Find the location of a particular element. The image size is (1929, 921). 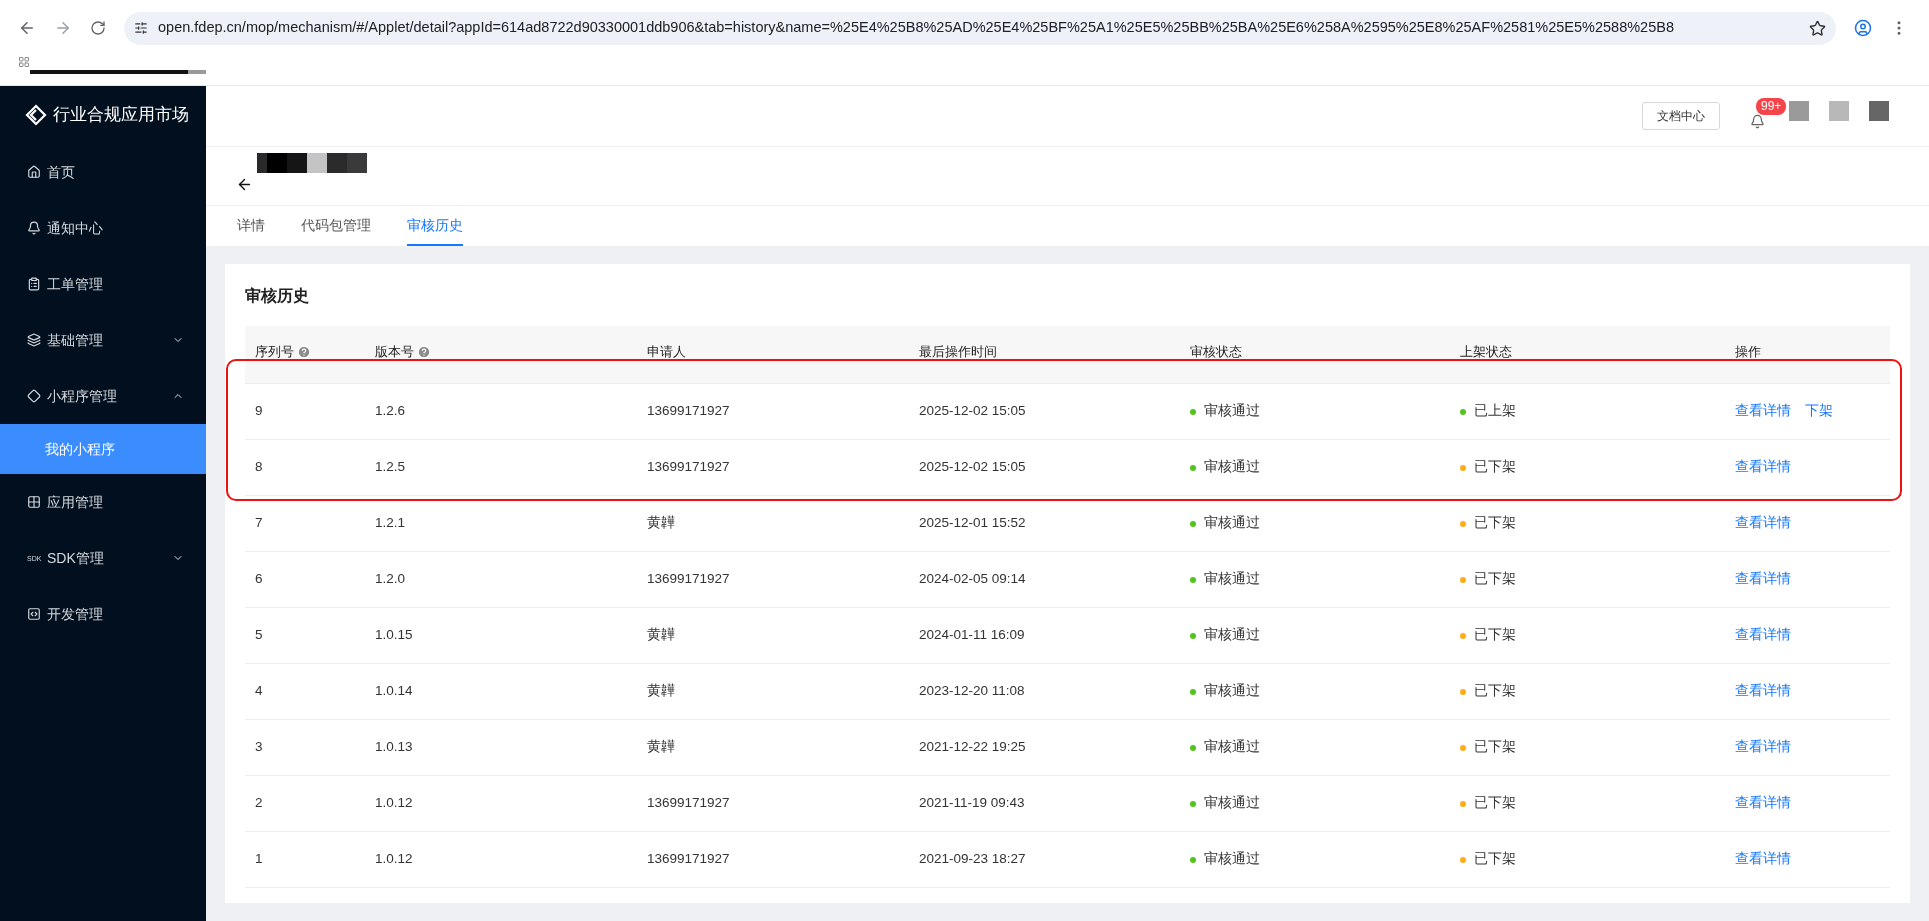

table-cell: 2021-09-23 18:27 is located at coordinates (972, 859).